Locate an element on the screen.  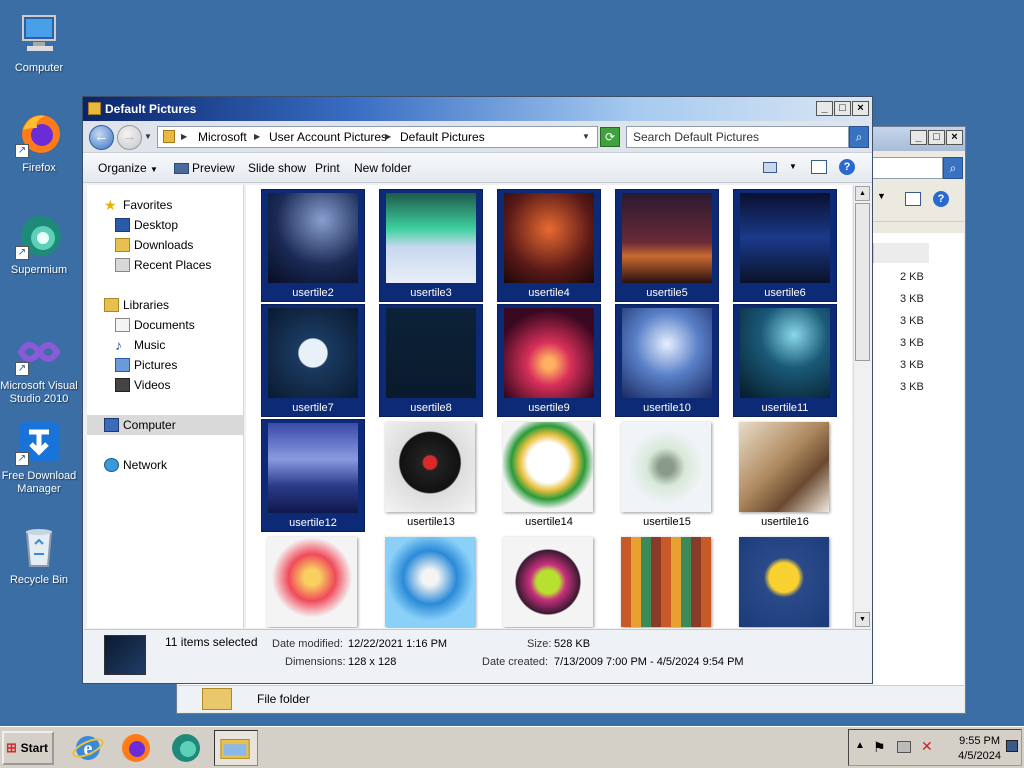
forward-button: → is located at coordinates (129, 137).